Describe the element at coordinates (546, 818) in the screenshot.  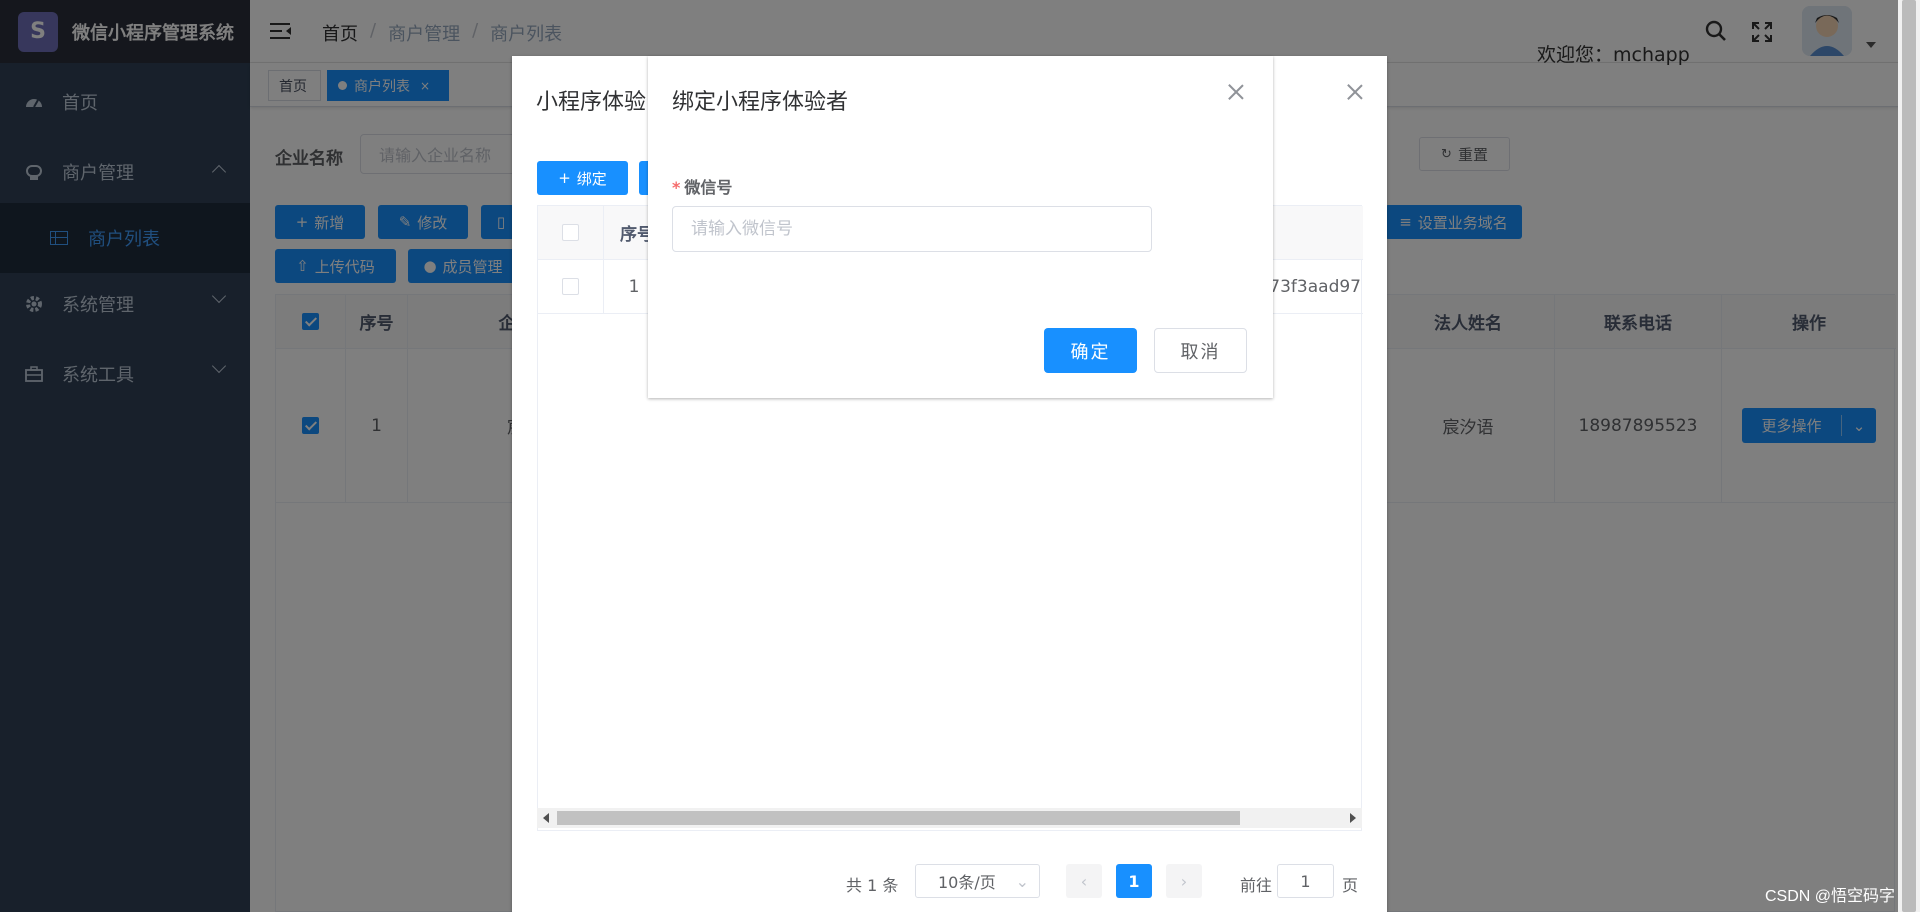
I see `scroll-left-icon` at that location.